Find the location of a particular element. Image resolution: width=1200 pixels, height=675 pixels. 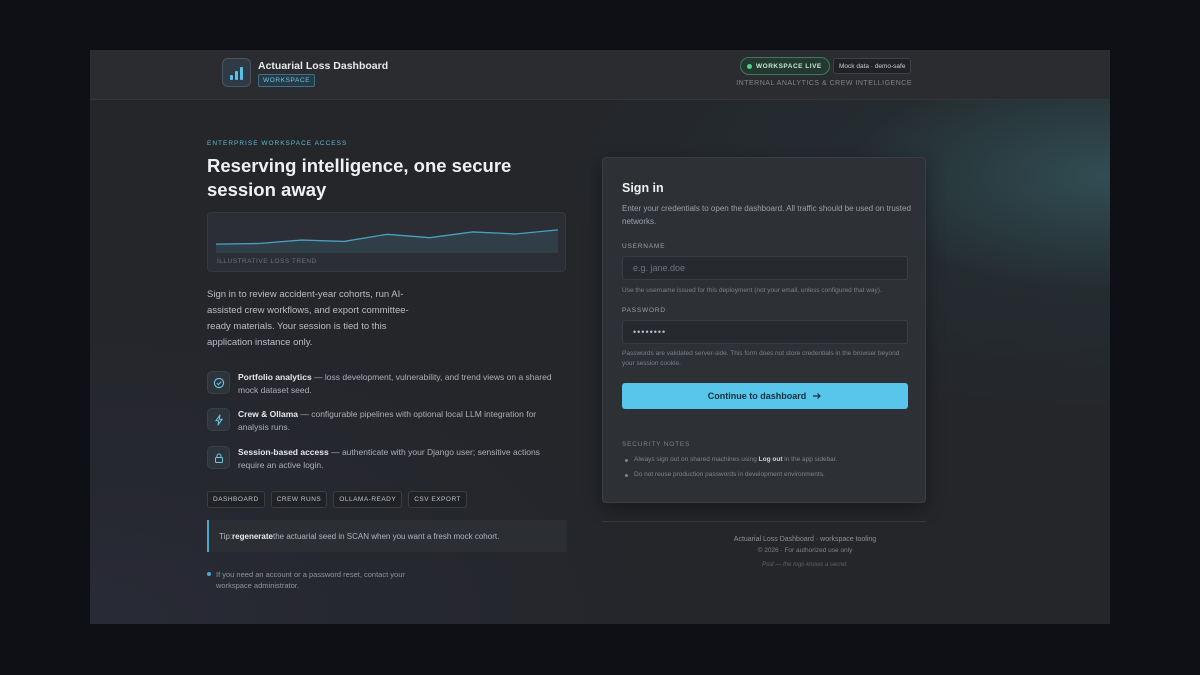

chart-caption: ILLUSTRATIVE LOSS TREND is located at coordinates (267, 261).